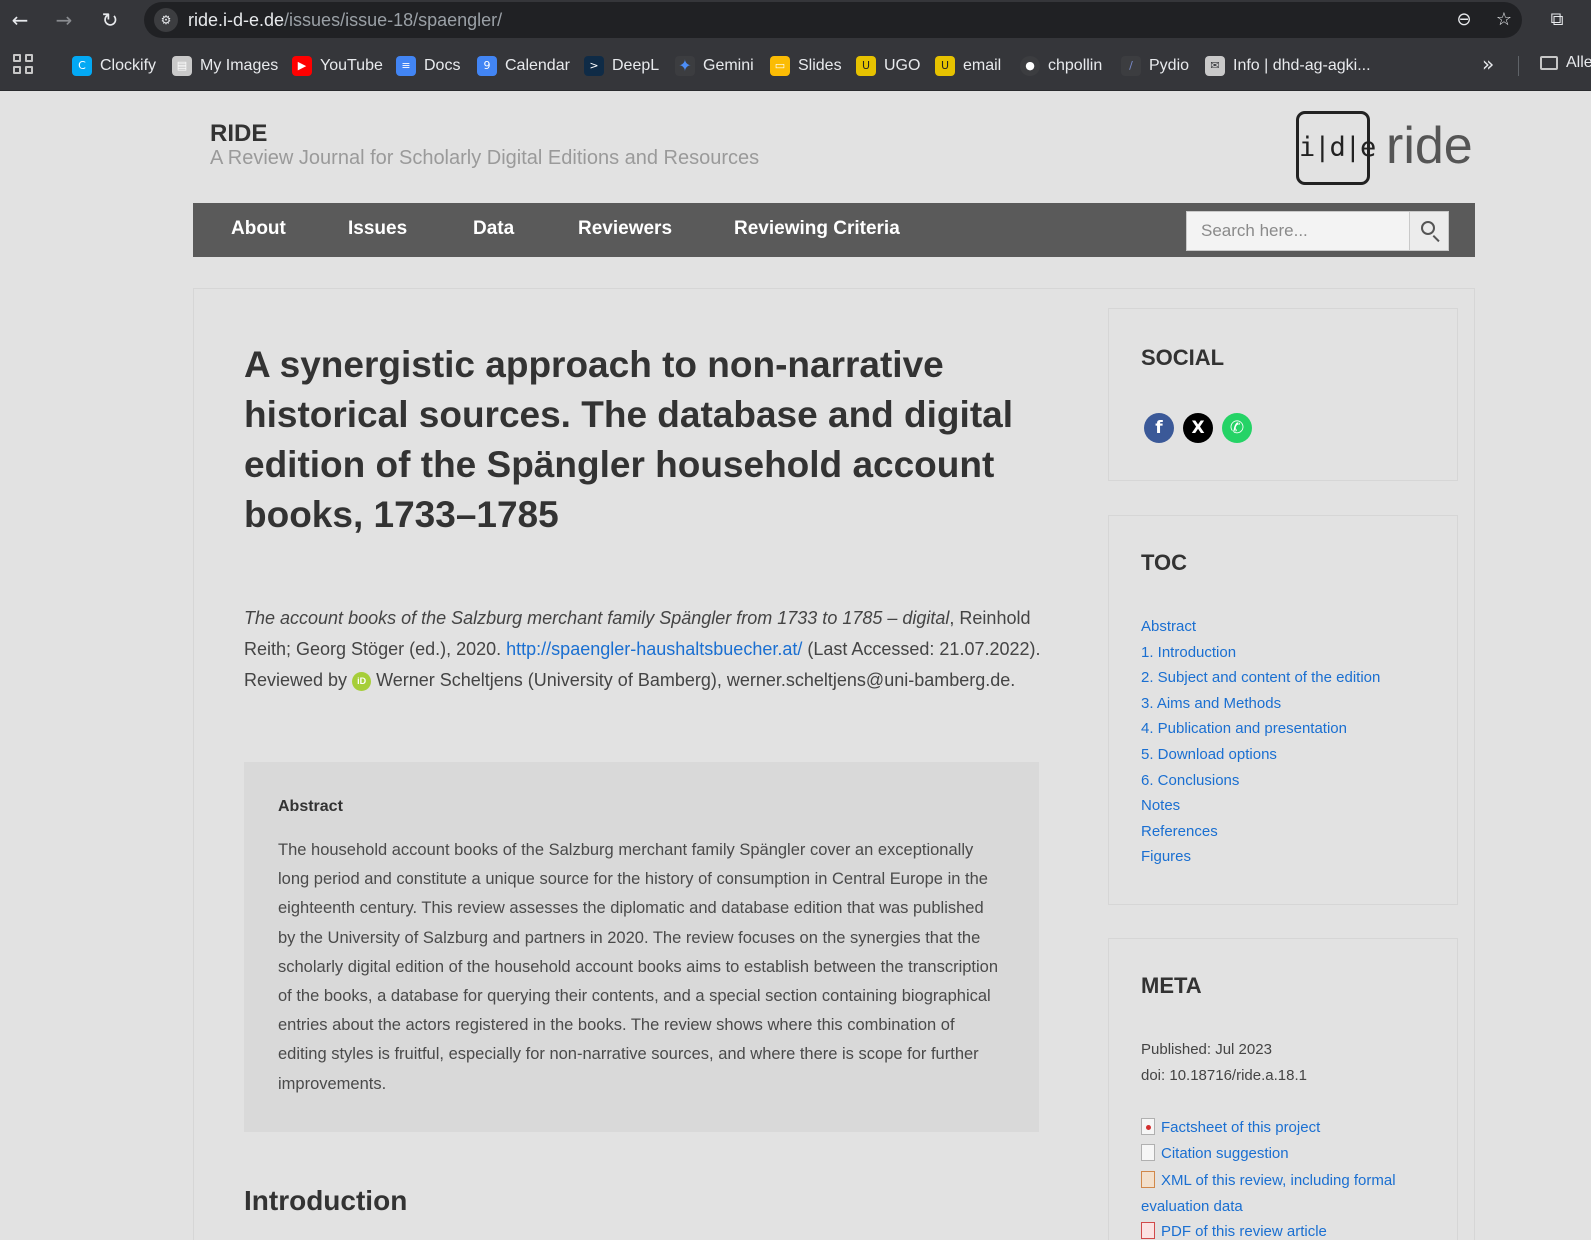  I want to click on published-date: Published: Jul 2023, so click(1206, 1049).